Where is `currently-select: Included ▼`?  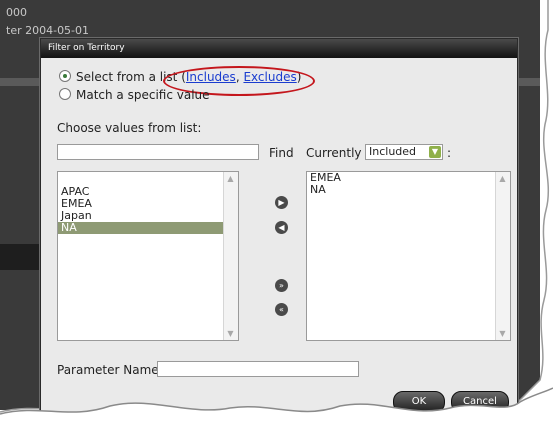
currently-select: Included ▼ is located at coordinates (404, 152).